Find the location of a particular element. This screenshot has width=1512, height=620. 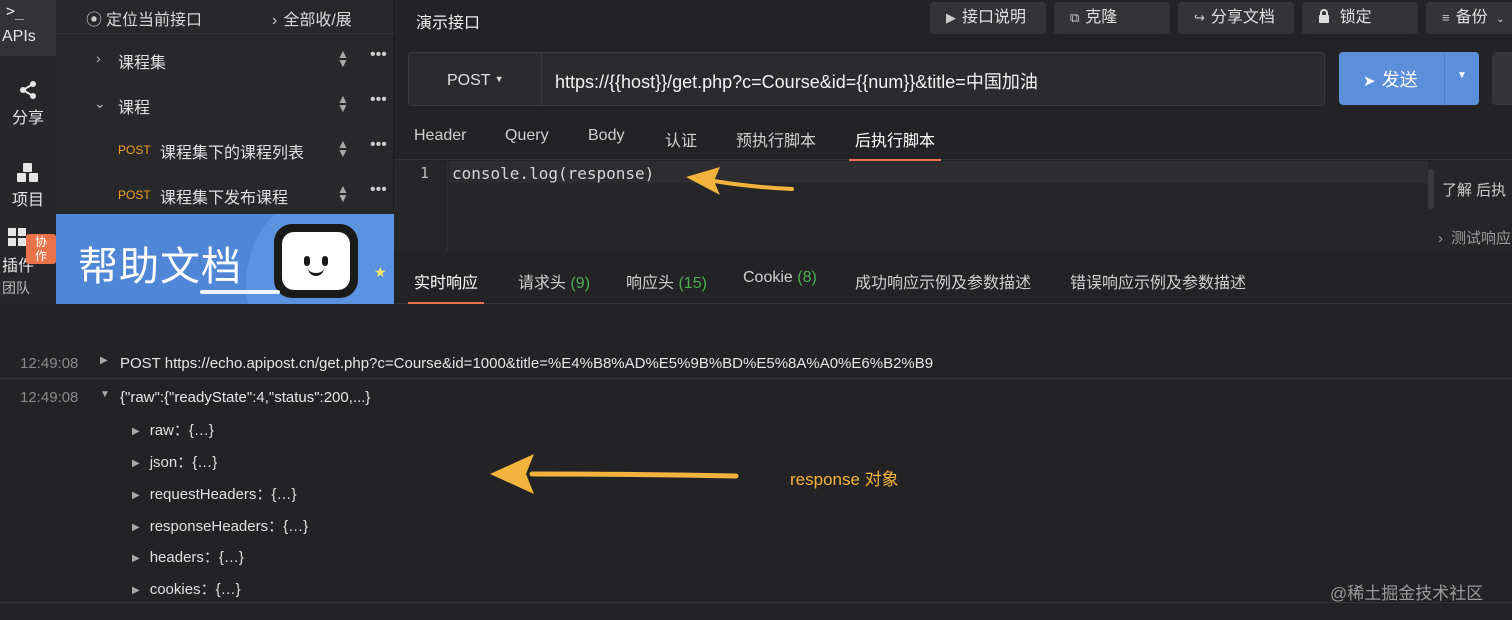

send-options-dropdown: ▼ is located at coordinates (1462, 75).